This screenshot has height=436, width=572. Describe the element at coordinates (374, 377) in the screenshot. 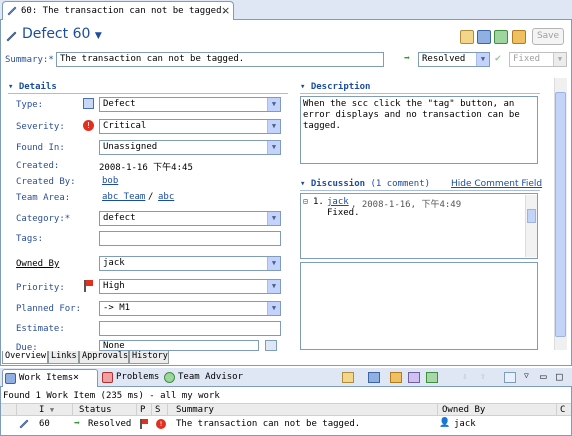

I see `filter-icon` at that location.